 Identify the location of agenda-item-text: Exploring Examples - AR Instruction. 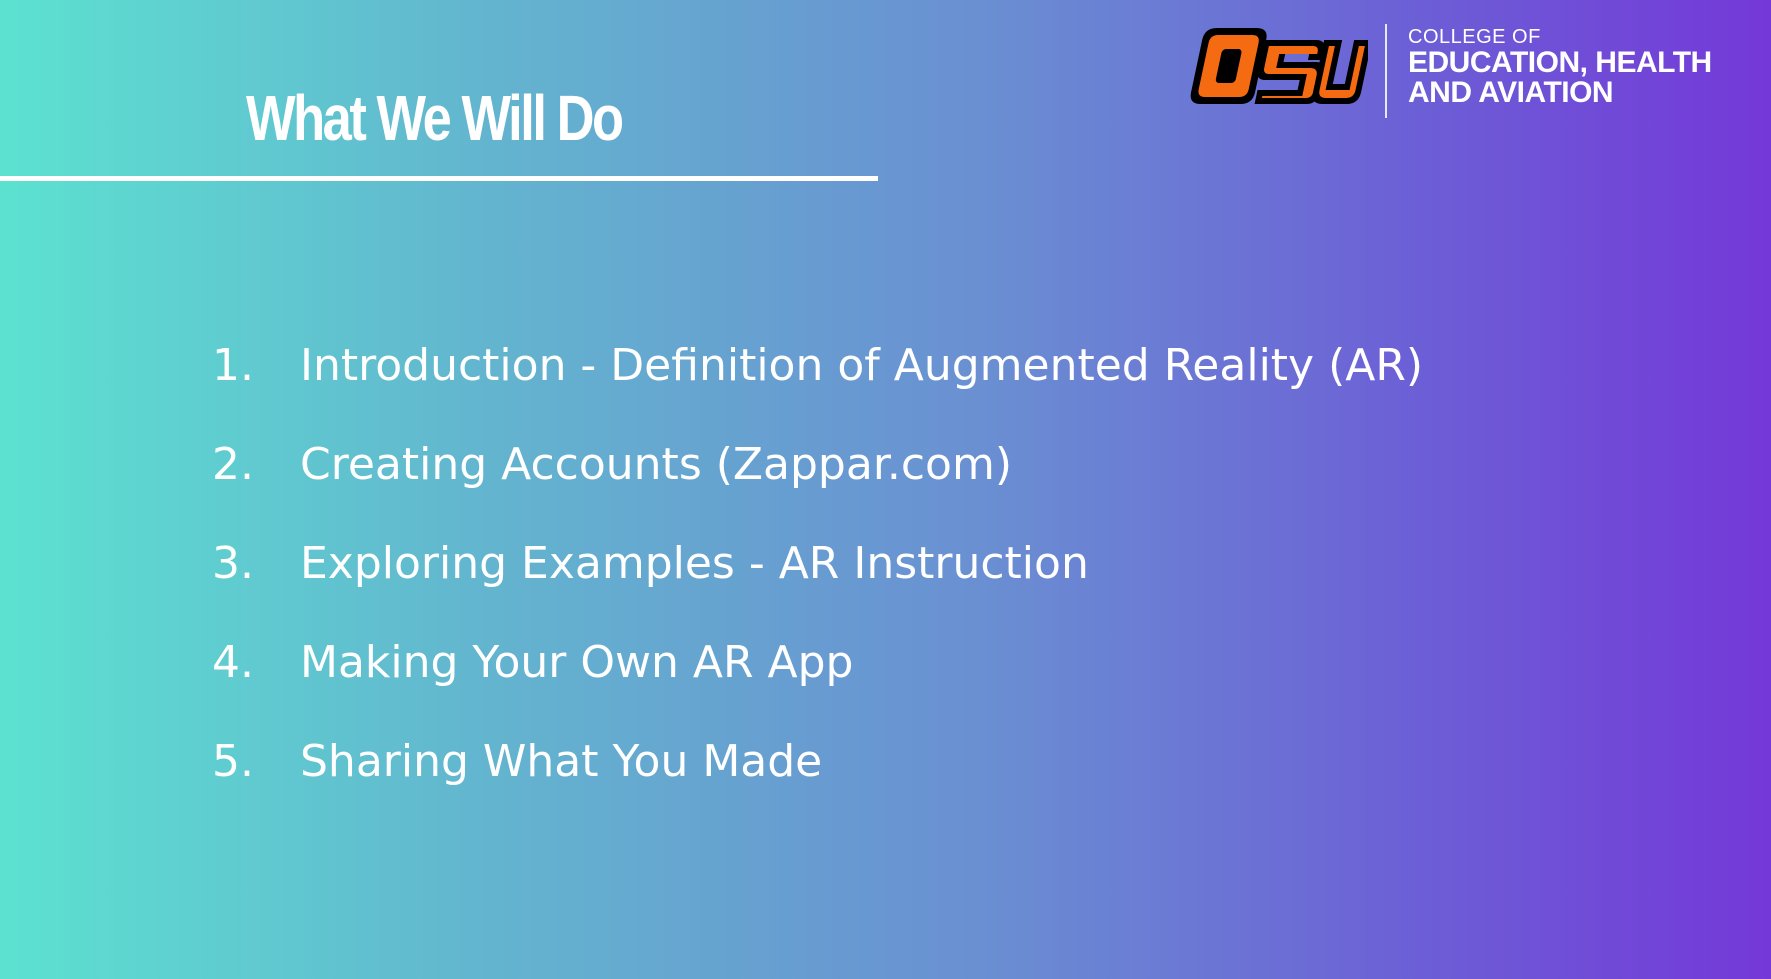
(694, 563).